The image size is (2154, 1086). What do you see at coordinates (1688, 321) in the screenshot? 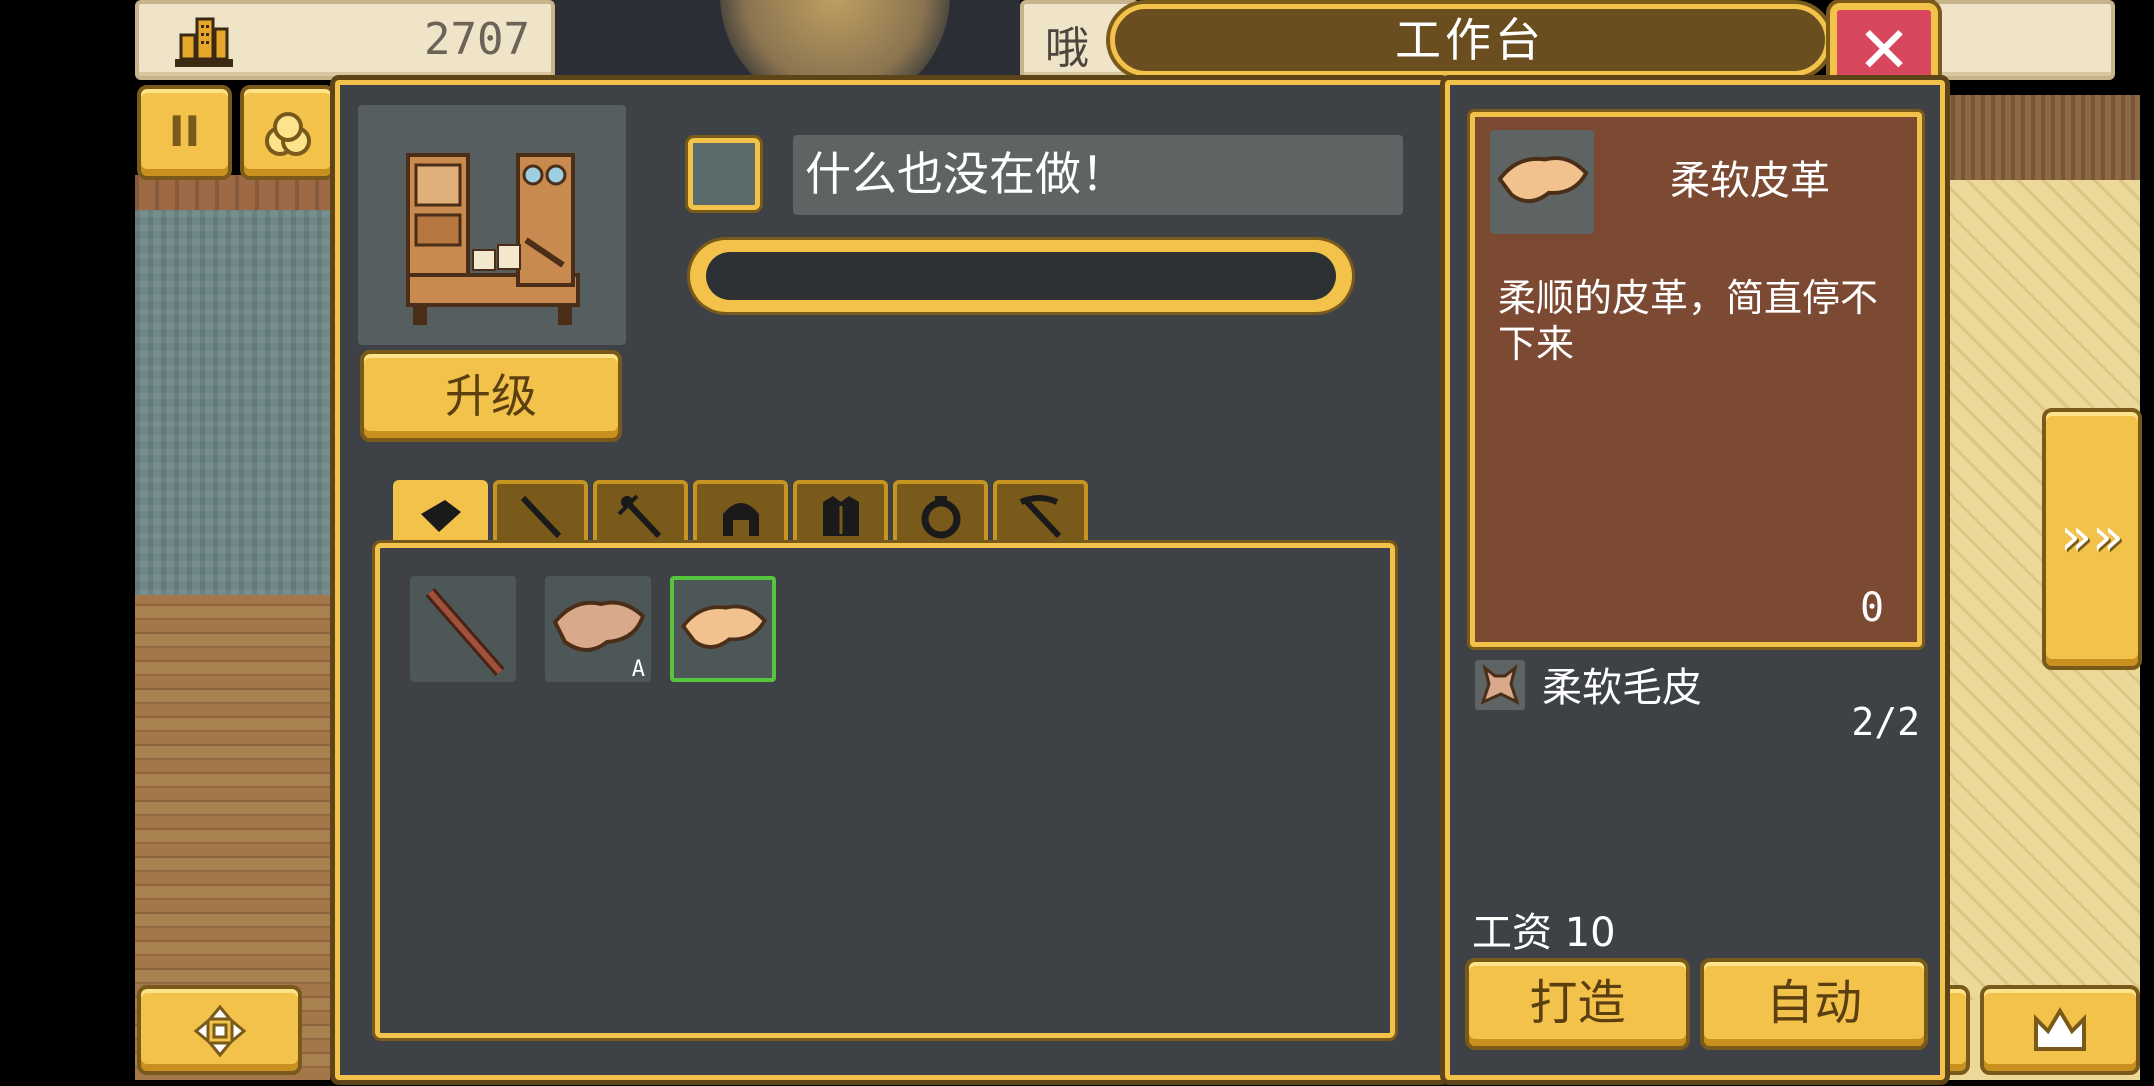
I see `item-description: 柔顺的皮革，简直停不下来` at bounding box center [1688, 321].